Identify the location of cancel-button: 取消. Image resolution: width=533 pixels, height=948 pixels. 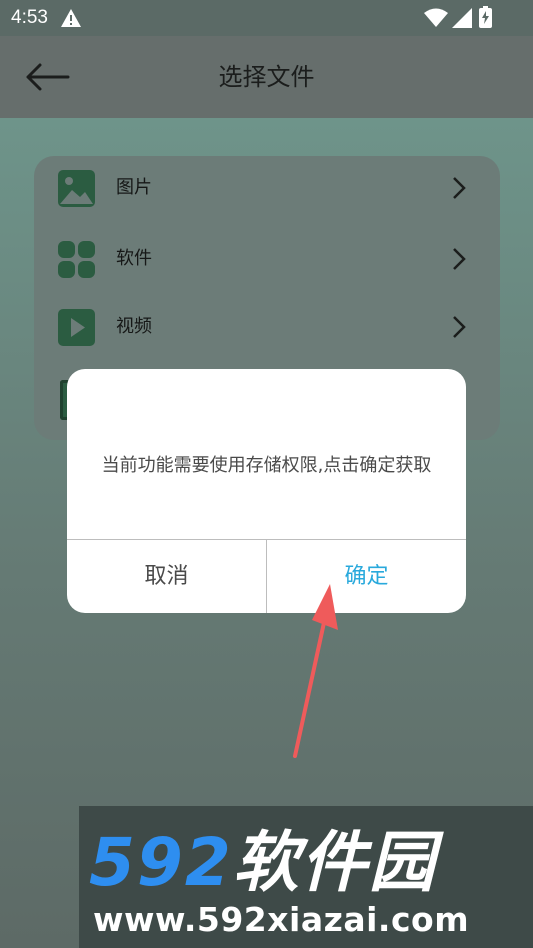
(166, 576).